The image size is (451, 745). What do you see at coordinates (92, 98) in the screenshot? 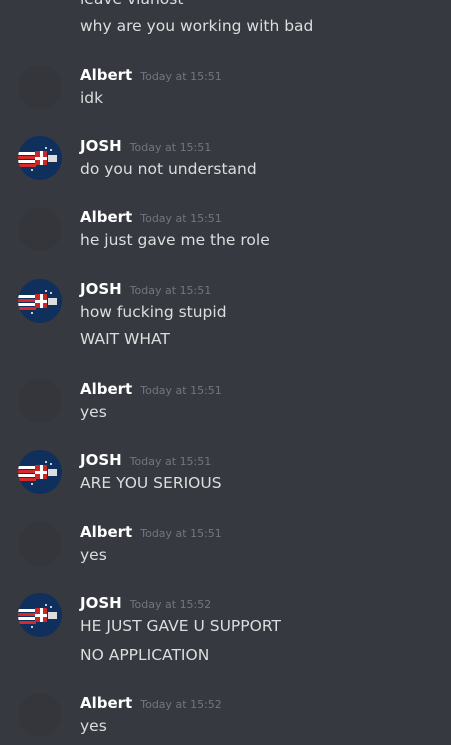
I see `message-text: idk` at bounding box center [92, 98].